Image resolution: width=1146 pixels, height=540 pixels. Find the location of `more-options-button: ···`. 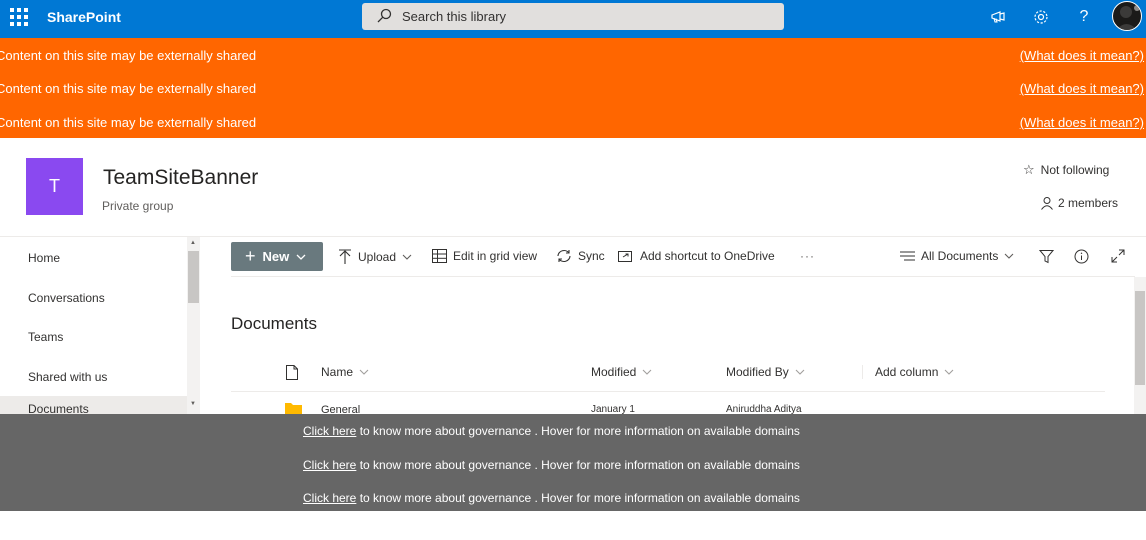

more-options-button: ··· is located at coordinates (807, 256).